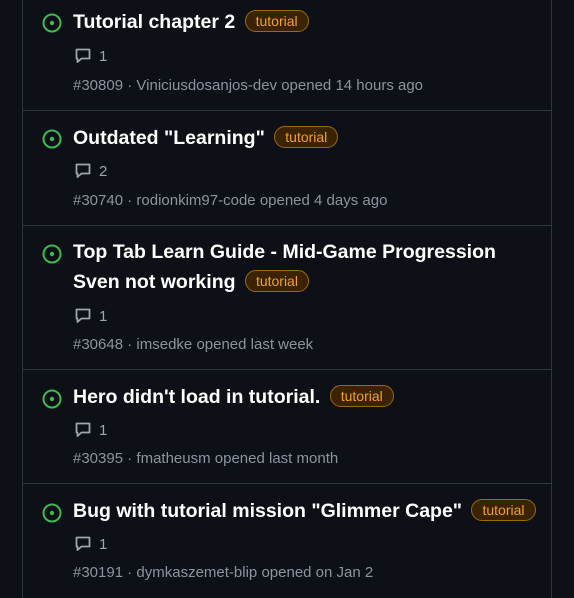 This screenshot has width=574, height=598. Describe the element at coordinates (173, 458) in the screenshot. I see `issue-author: fmatheusm` at that location.